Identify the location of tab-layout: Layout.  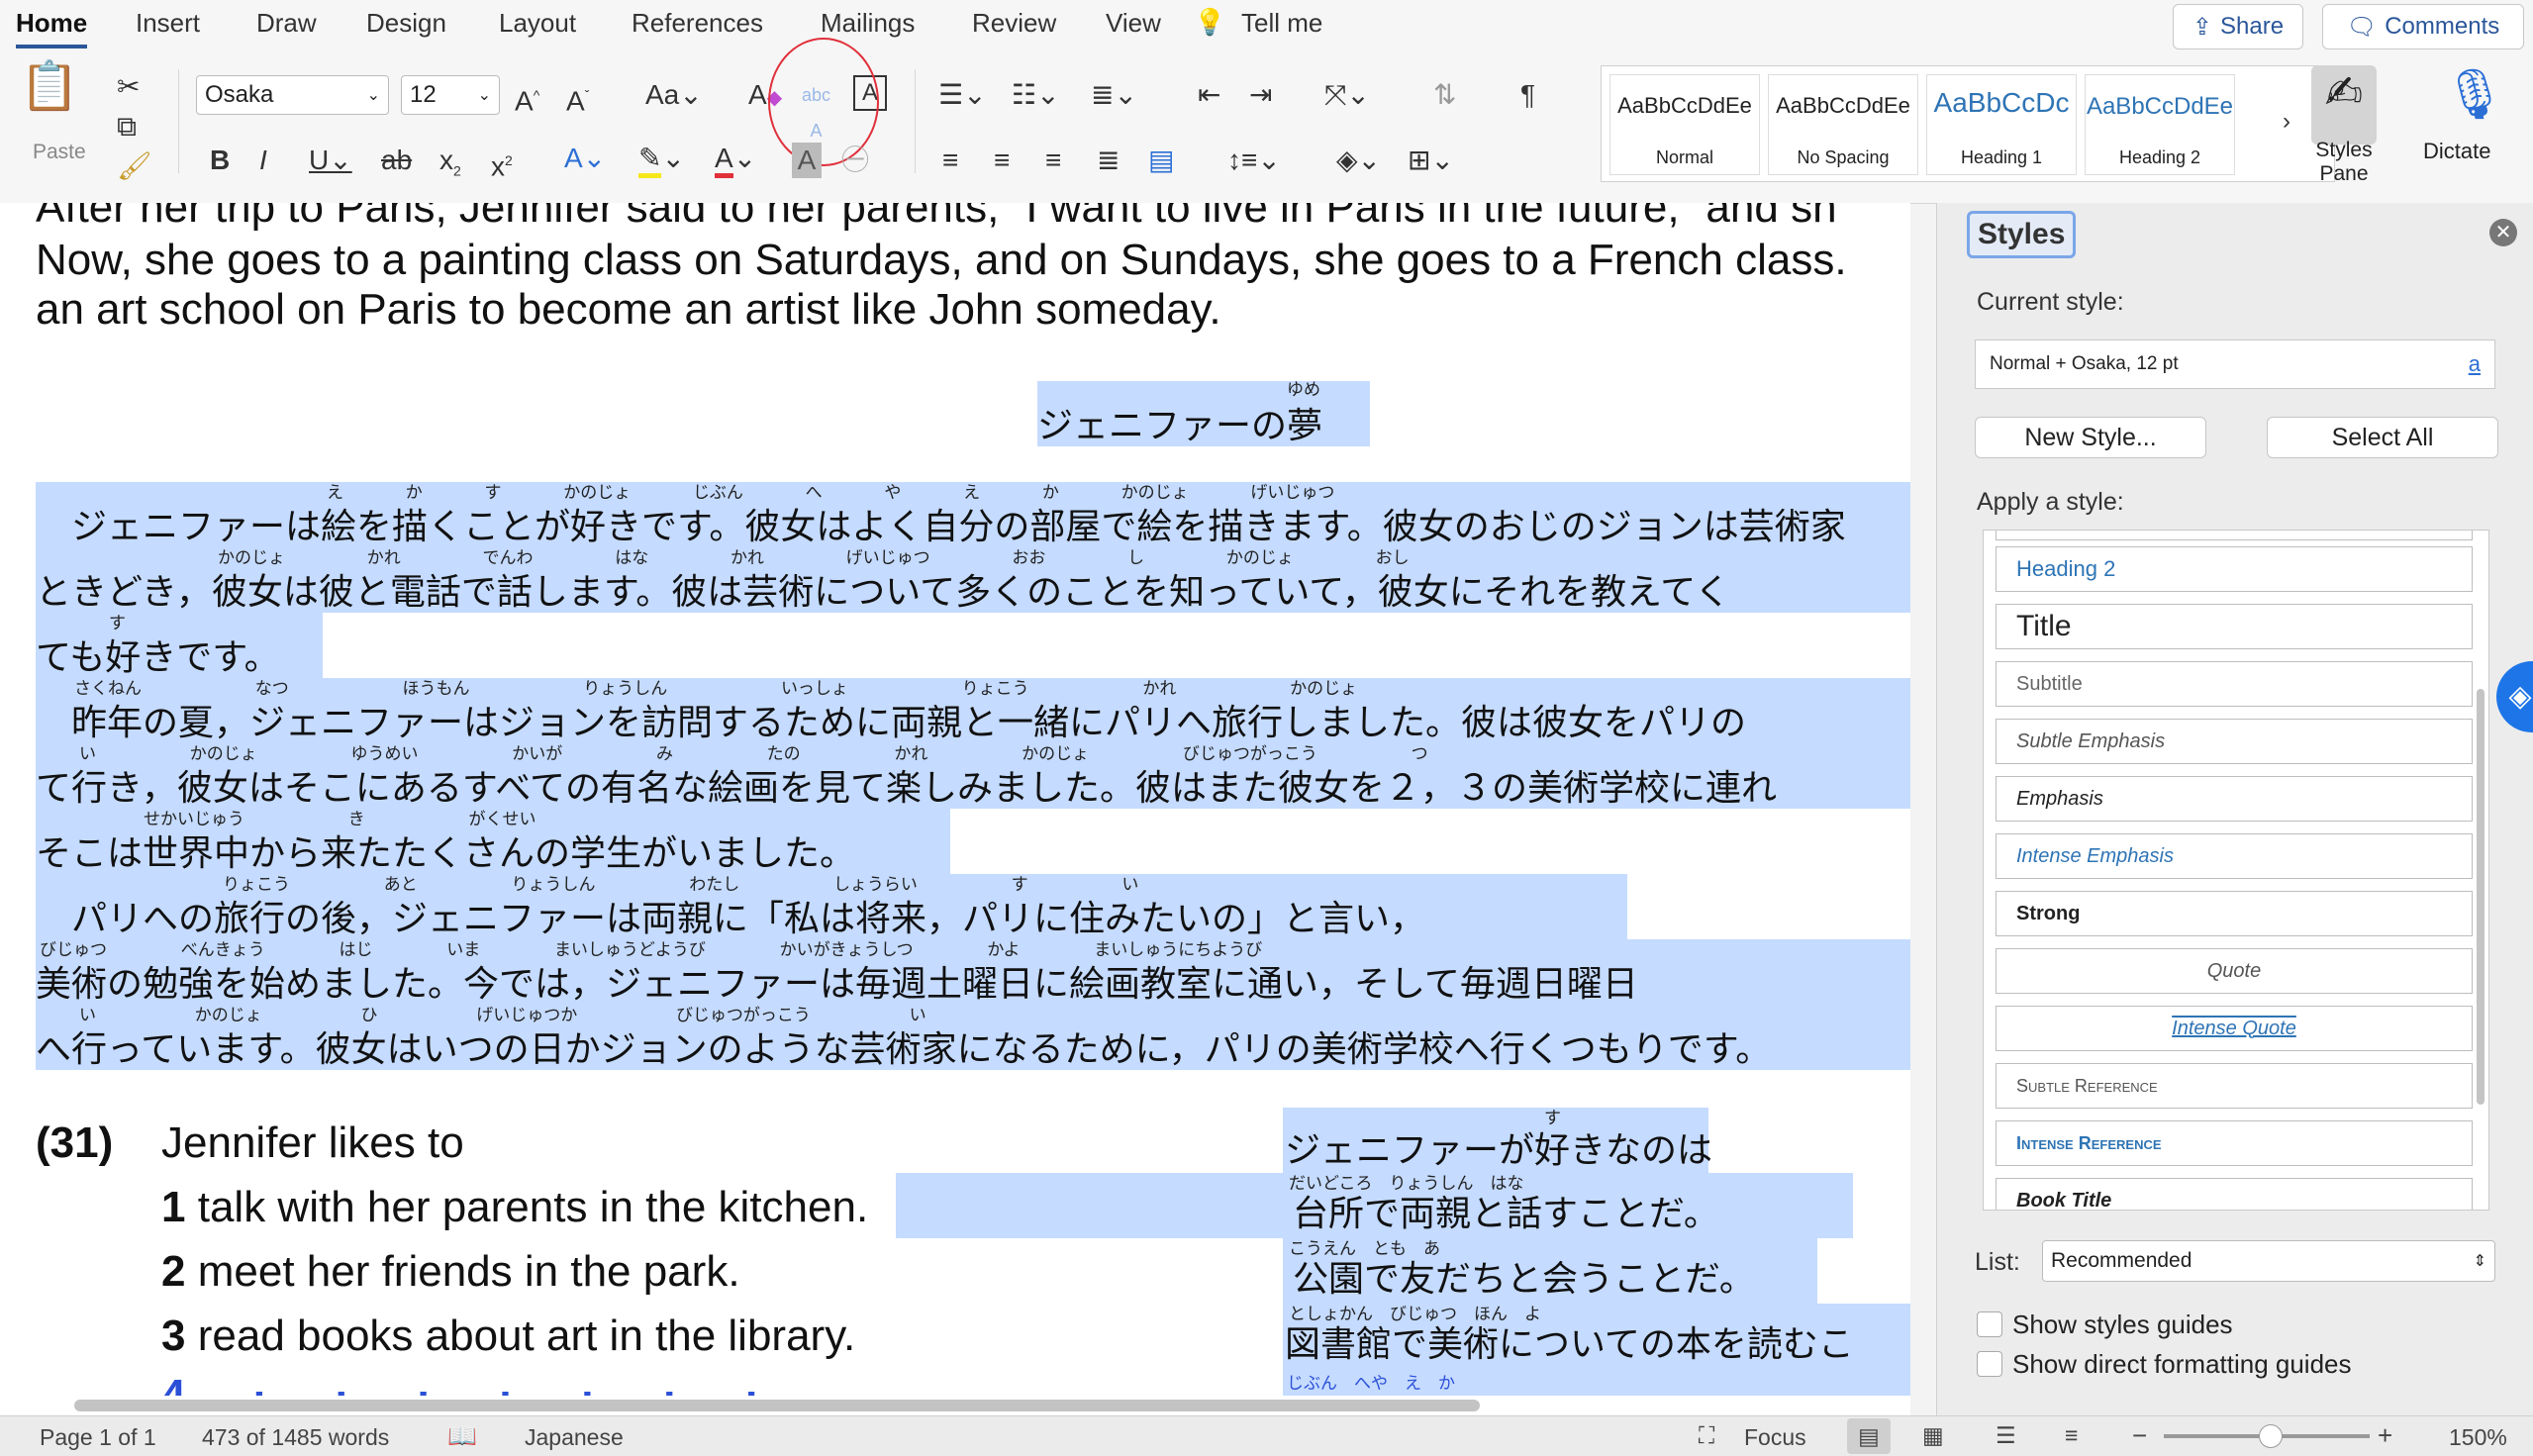
(537, 23).